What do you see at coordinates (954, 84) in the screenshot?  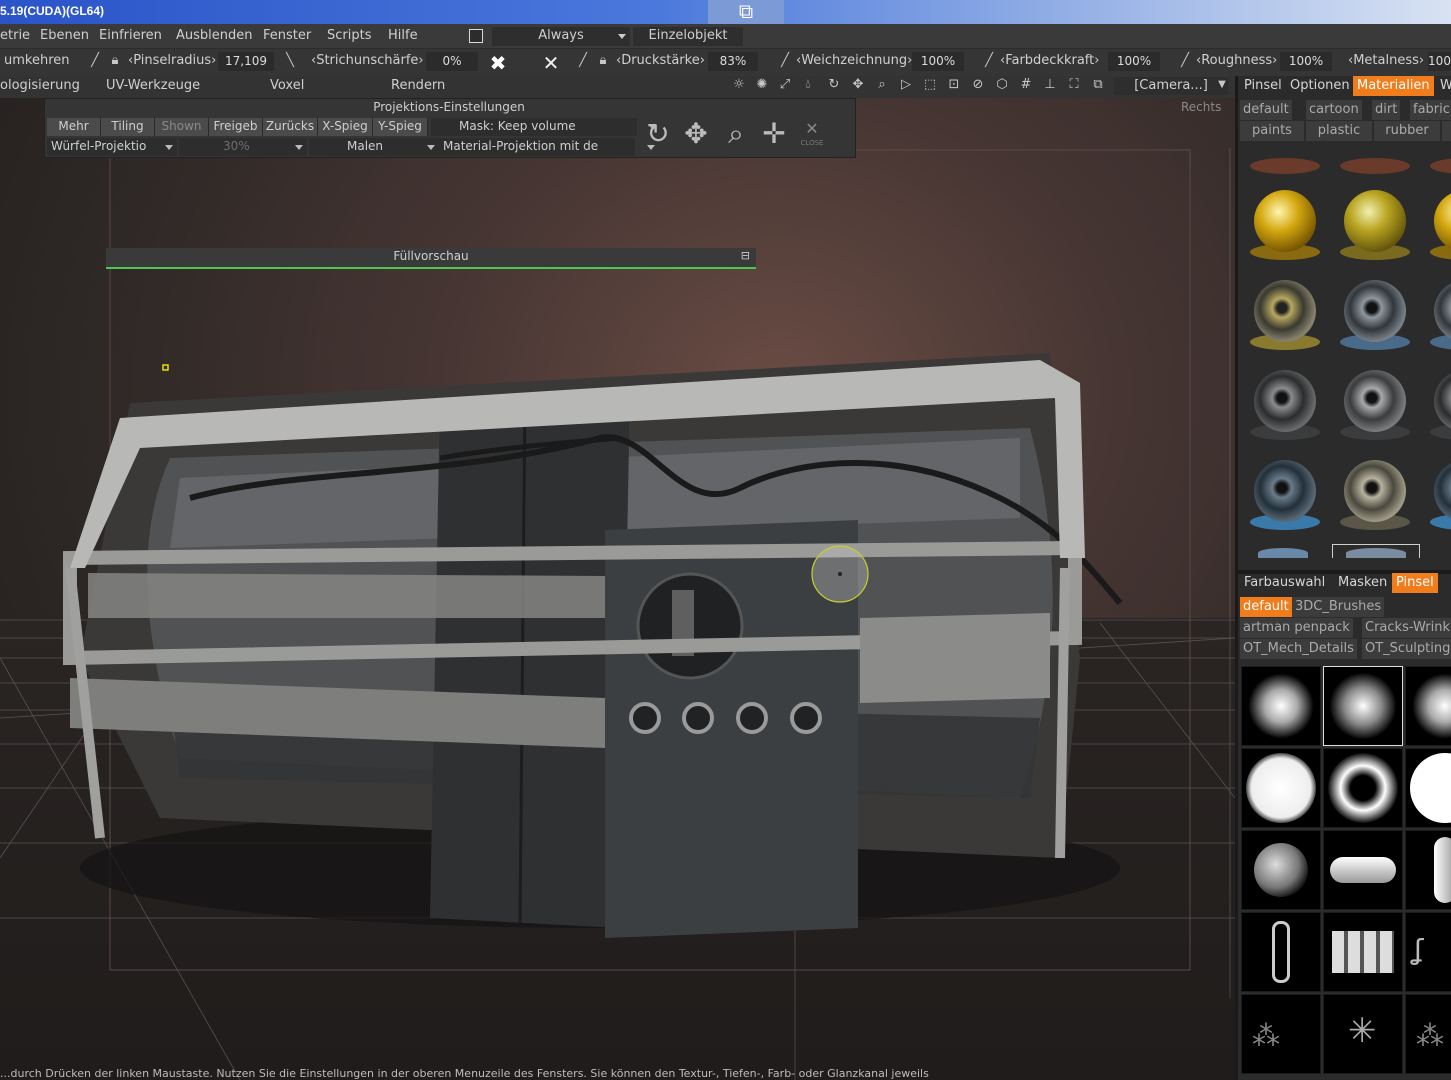 I see `frame-selection-icon: ⊡` at bounding box center [954, 84].